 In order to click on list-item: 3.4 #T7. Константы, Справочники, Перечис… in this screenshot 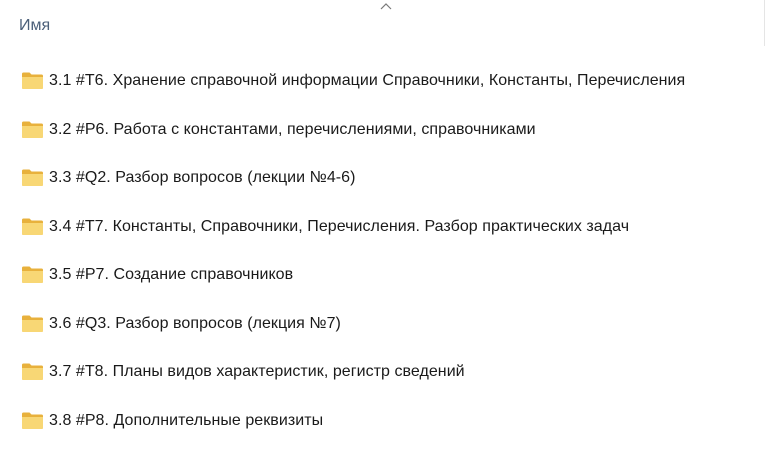, I will do `click(382, 227)`.